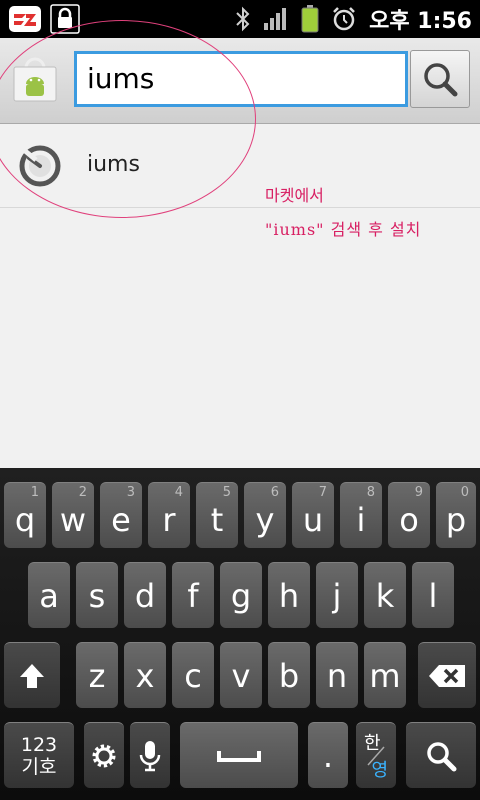  Describe the element at coordinates (409, 519) in the screenshot. I see `key-letter: o` at that location.